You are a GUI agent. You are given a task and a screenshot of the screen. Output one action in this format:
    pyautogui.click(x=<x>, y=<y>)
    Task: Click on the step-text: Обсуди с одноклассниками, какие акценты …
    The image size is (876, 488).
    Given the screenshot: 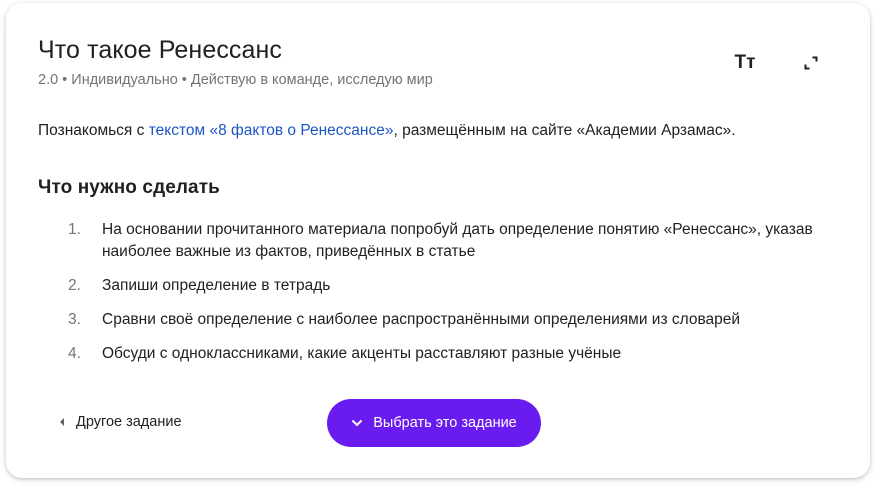 What is the action you would take?
    pyautogui.click(x=362, y=353)
    